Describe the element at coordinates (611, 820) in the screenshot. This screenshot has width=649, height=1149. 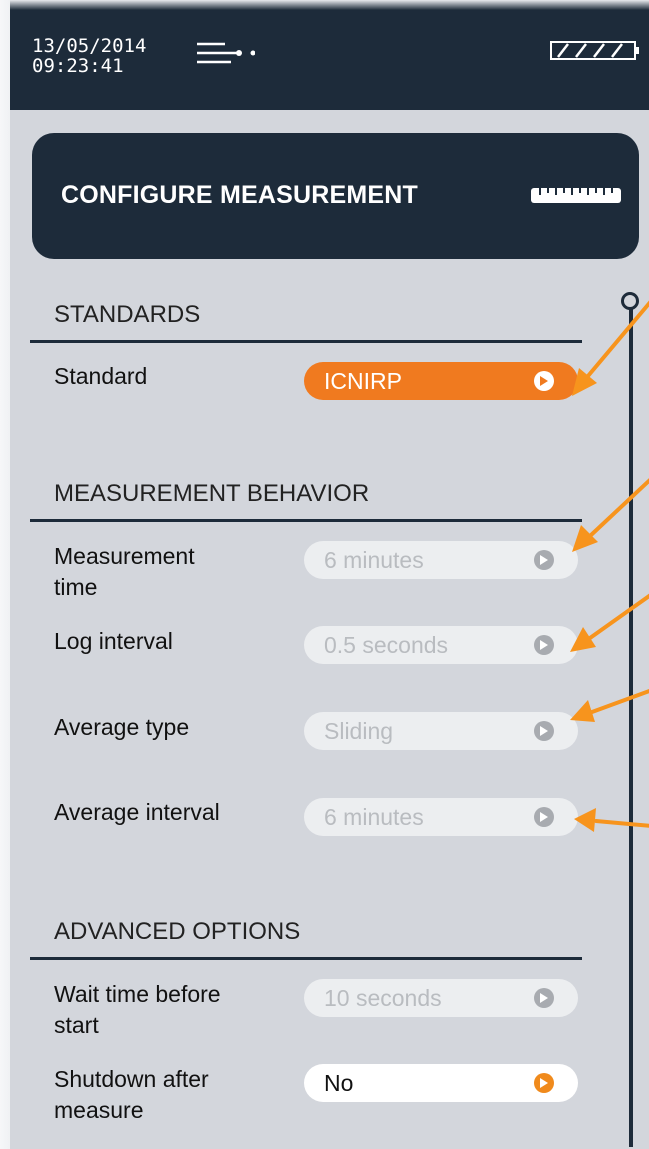
I see `annotation-arrow-average-interval` at that location.